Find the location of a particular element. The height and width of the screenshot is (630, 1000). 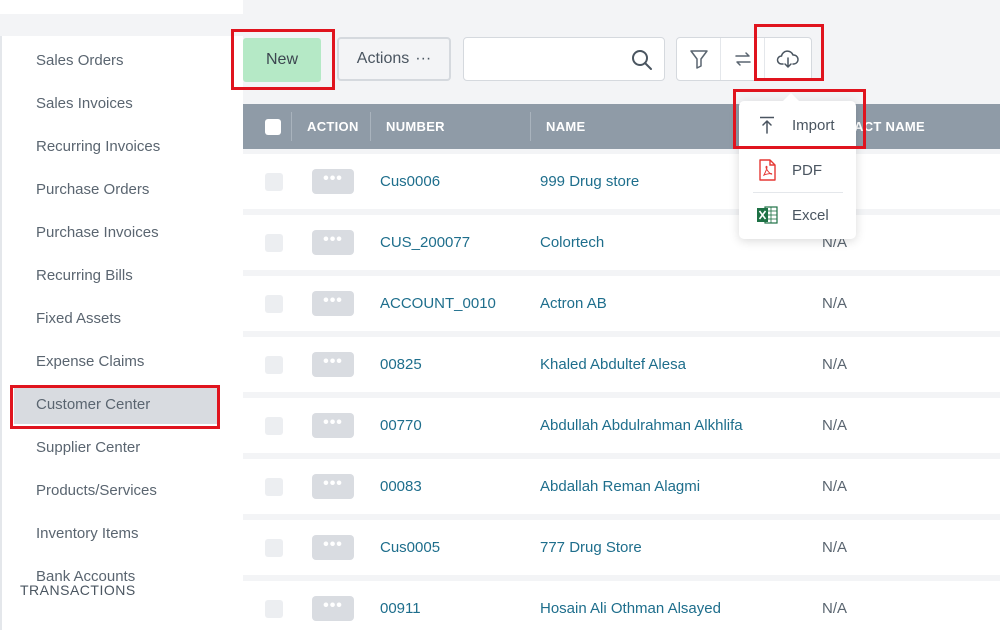

customer-number-link: ACCOUNT_0010 is located at coordinates (438, 303).